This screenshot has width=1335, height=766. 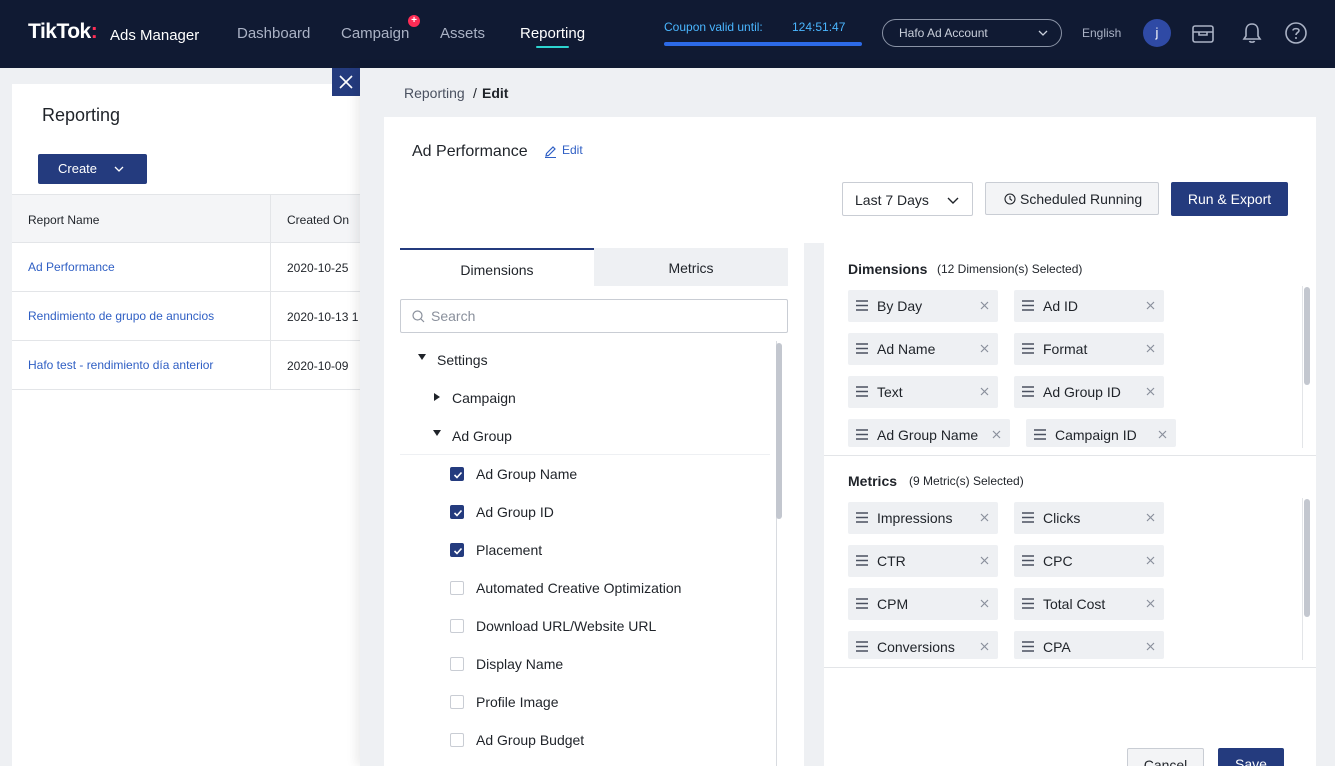 What do you see at coordinates (375, 33) in the screenshot?
I see `nav-campaign: Campaign` at bounding box center [375, 33].